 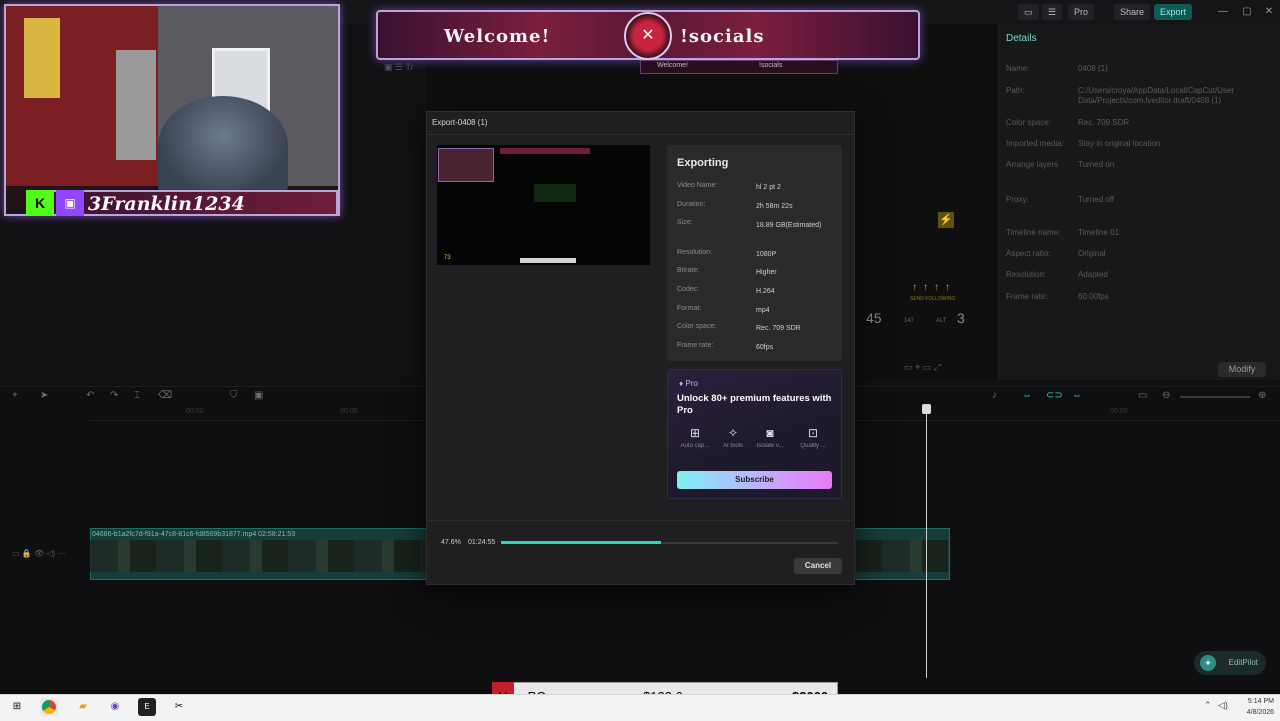 What do you see at coordinates (1028, 253) in the screenshot?
I see `detail-label: Aspect ratio:` at bounding box center [1028, 253].